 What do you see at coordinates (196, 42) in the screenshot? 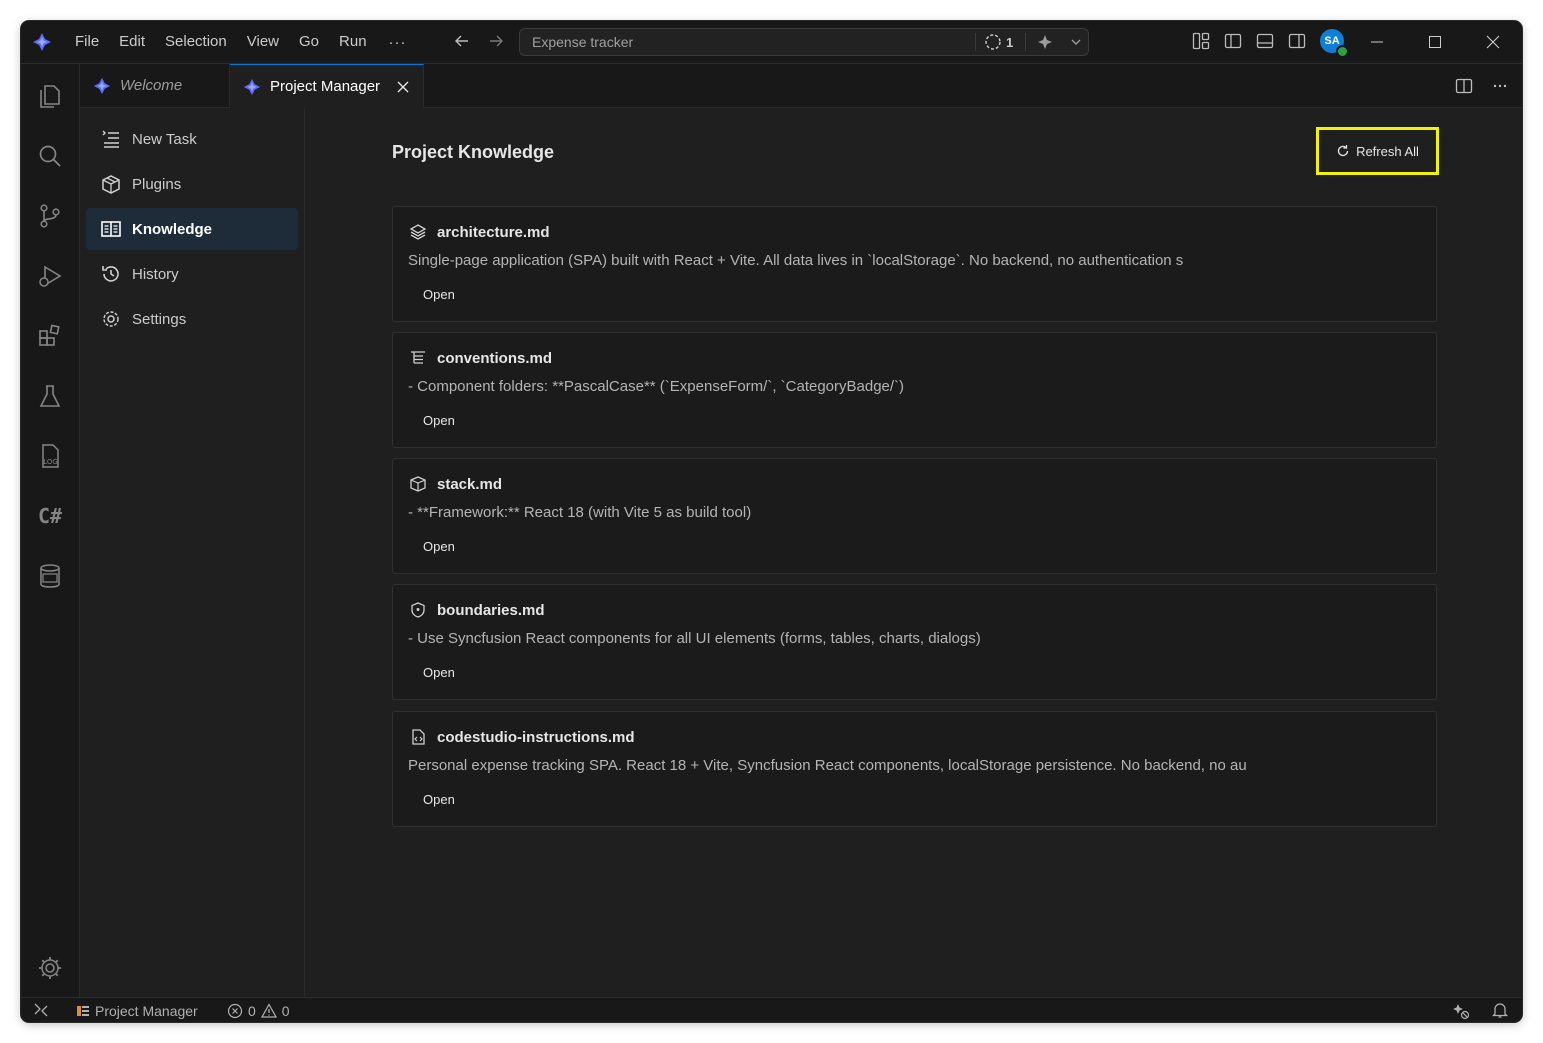
I see `menu-selection: Selection` at bounding box center [196, 42].